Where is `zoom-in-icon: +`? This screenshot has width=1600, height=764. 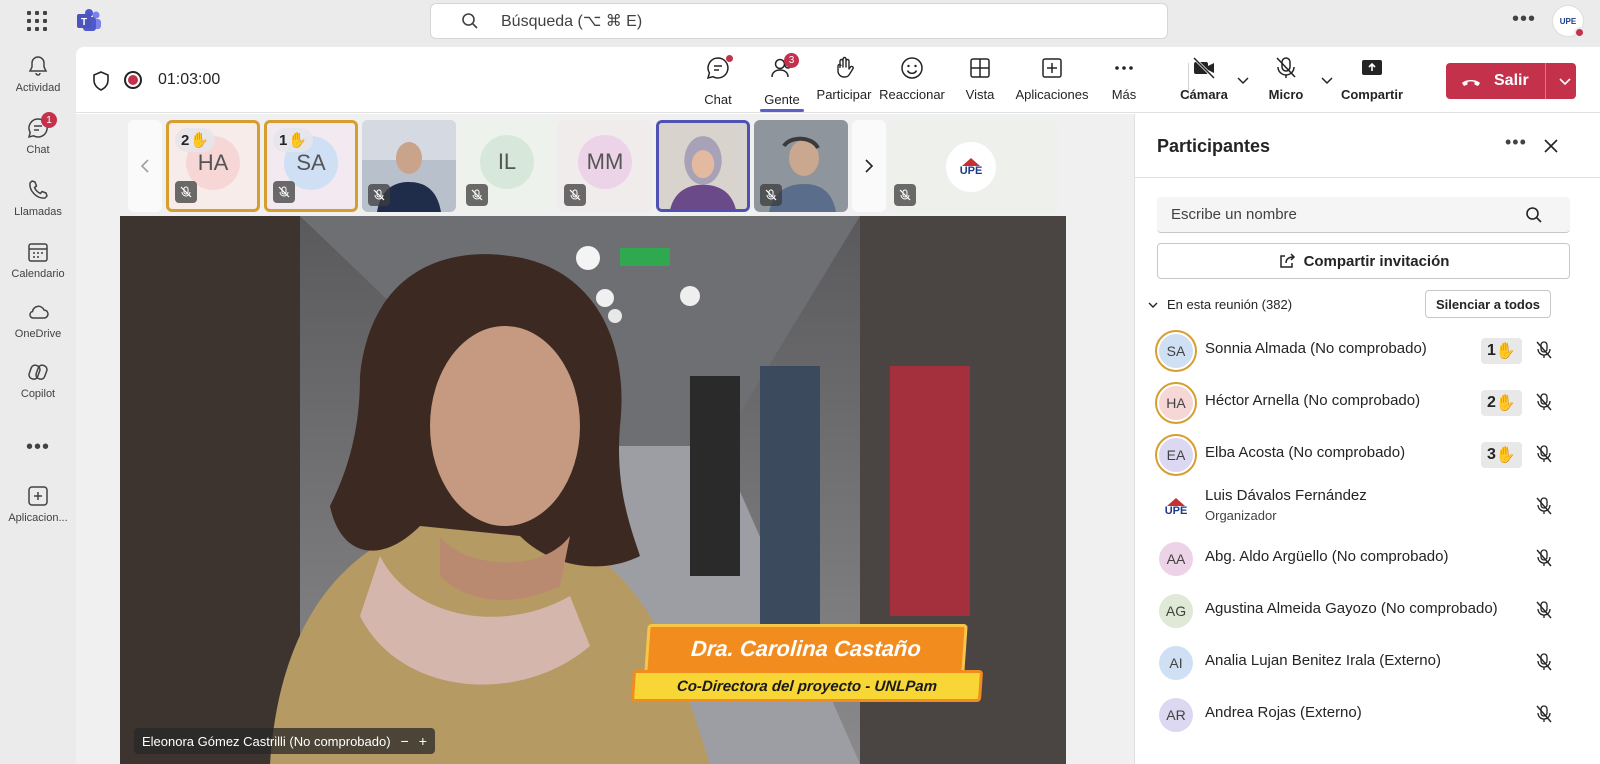 zoom-in-icon: + is located at coordinates (423, 741).